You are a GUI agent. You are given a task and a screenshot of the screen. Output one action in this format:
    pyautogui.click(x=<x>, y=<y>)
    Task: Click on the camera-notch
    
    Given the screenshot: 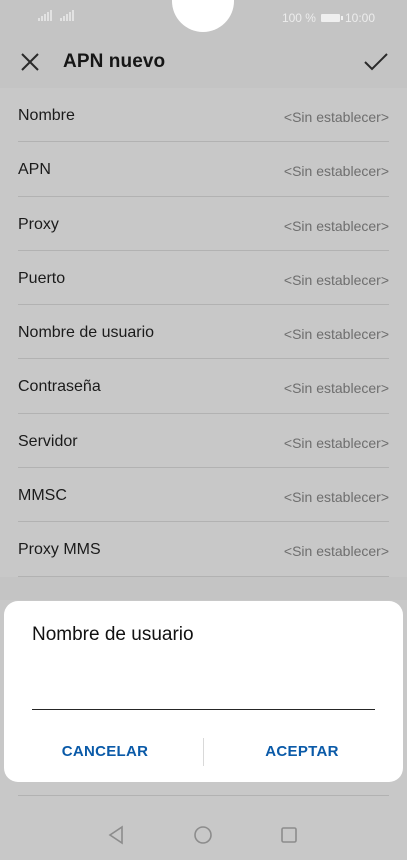 What is the action you would take?
    pyautogui.click(x=203, y=16)
    